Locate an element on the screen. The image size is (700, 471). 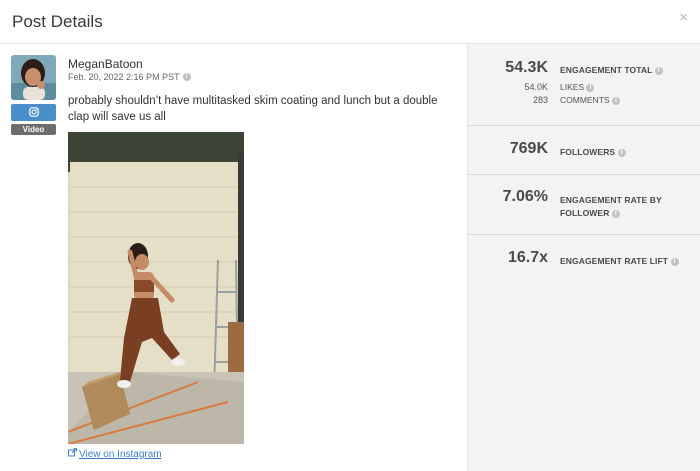
engagement-rate-label-line1: ENGAGEMENT RATE BY is located at coordinates (611, 200).